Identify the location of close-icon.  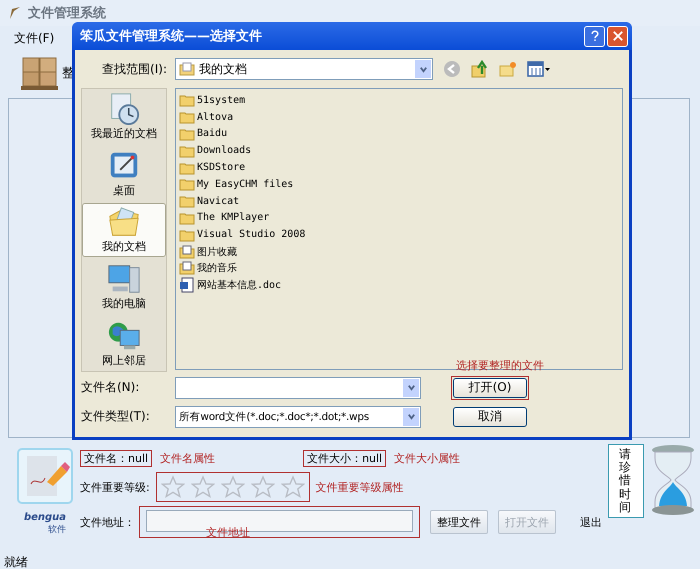
(617, 36).